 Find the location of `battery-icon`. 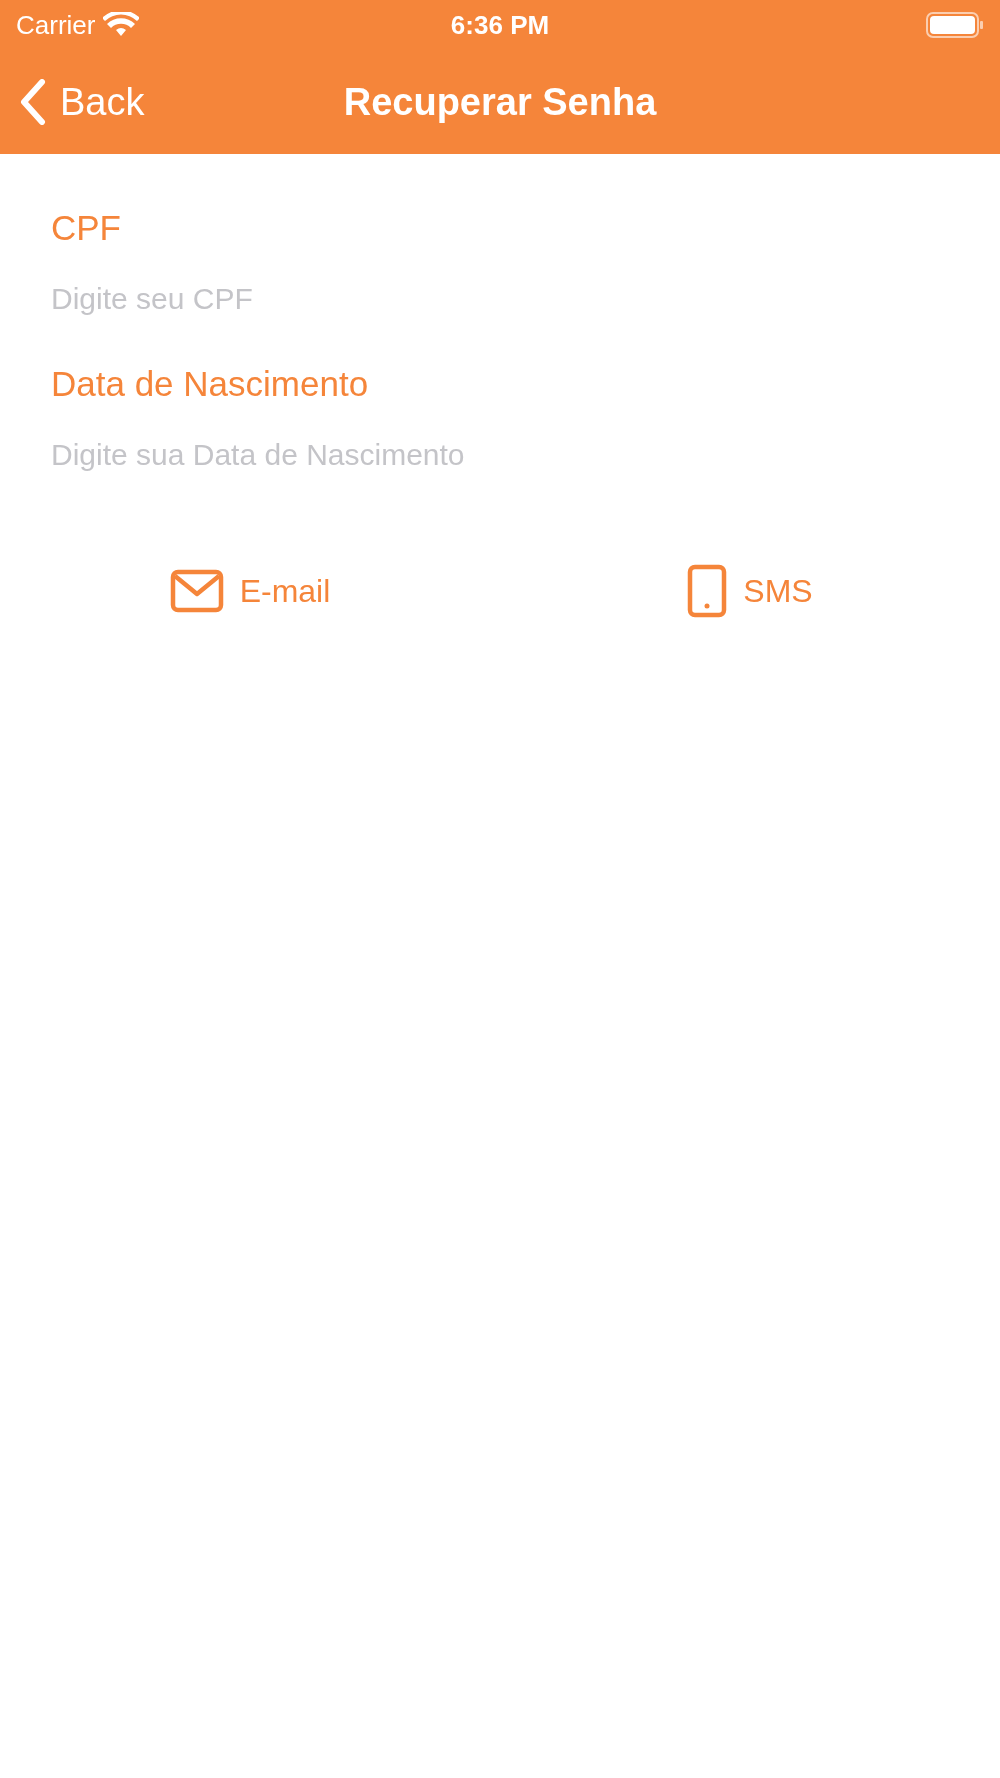

battery-icon is located at coordinates (955, 25).